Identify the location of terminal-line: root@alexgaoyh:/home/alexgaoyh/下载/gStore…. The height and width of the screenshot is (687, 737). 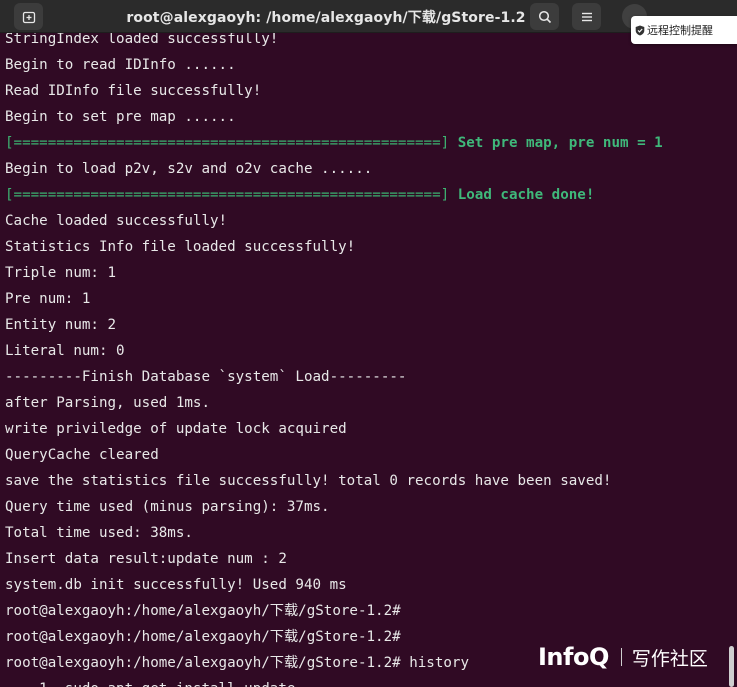
(203, 611).